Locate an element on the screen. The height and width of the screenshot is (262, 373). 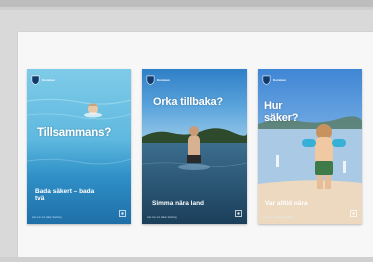
poster-tagline: Var alltid nära is located at coordinates (286, 203).